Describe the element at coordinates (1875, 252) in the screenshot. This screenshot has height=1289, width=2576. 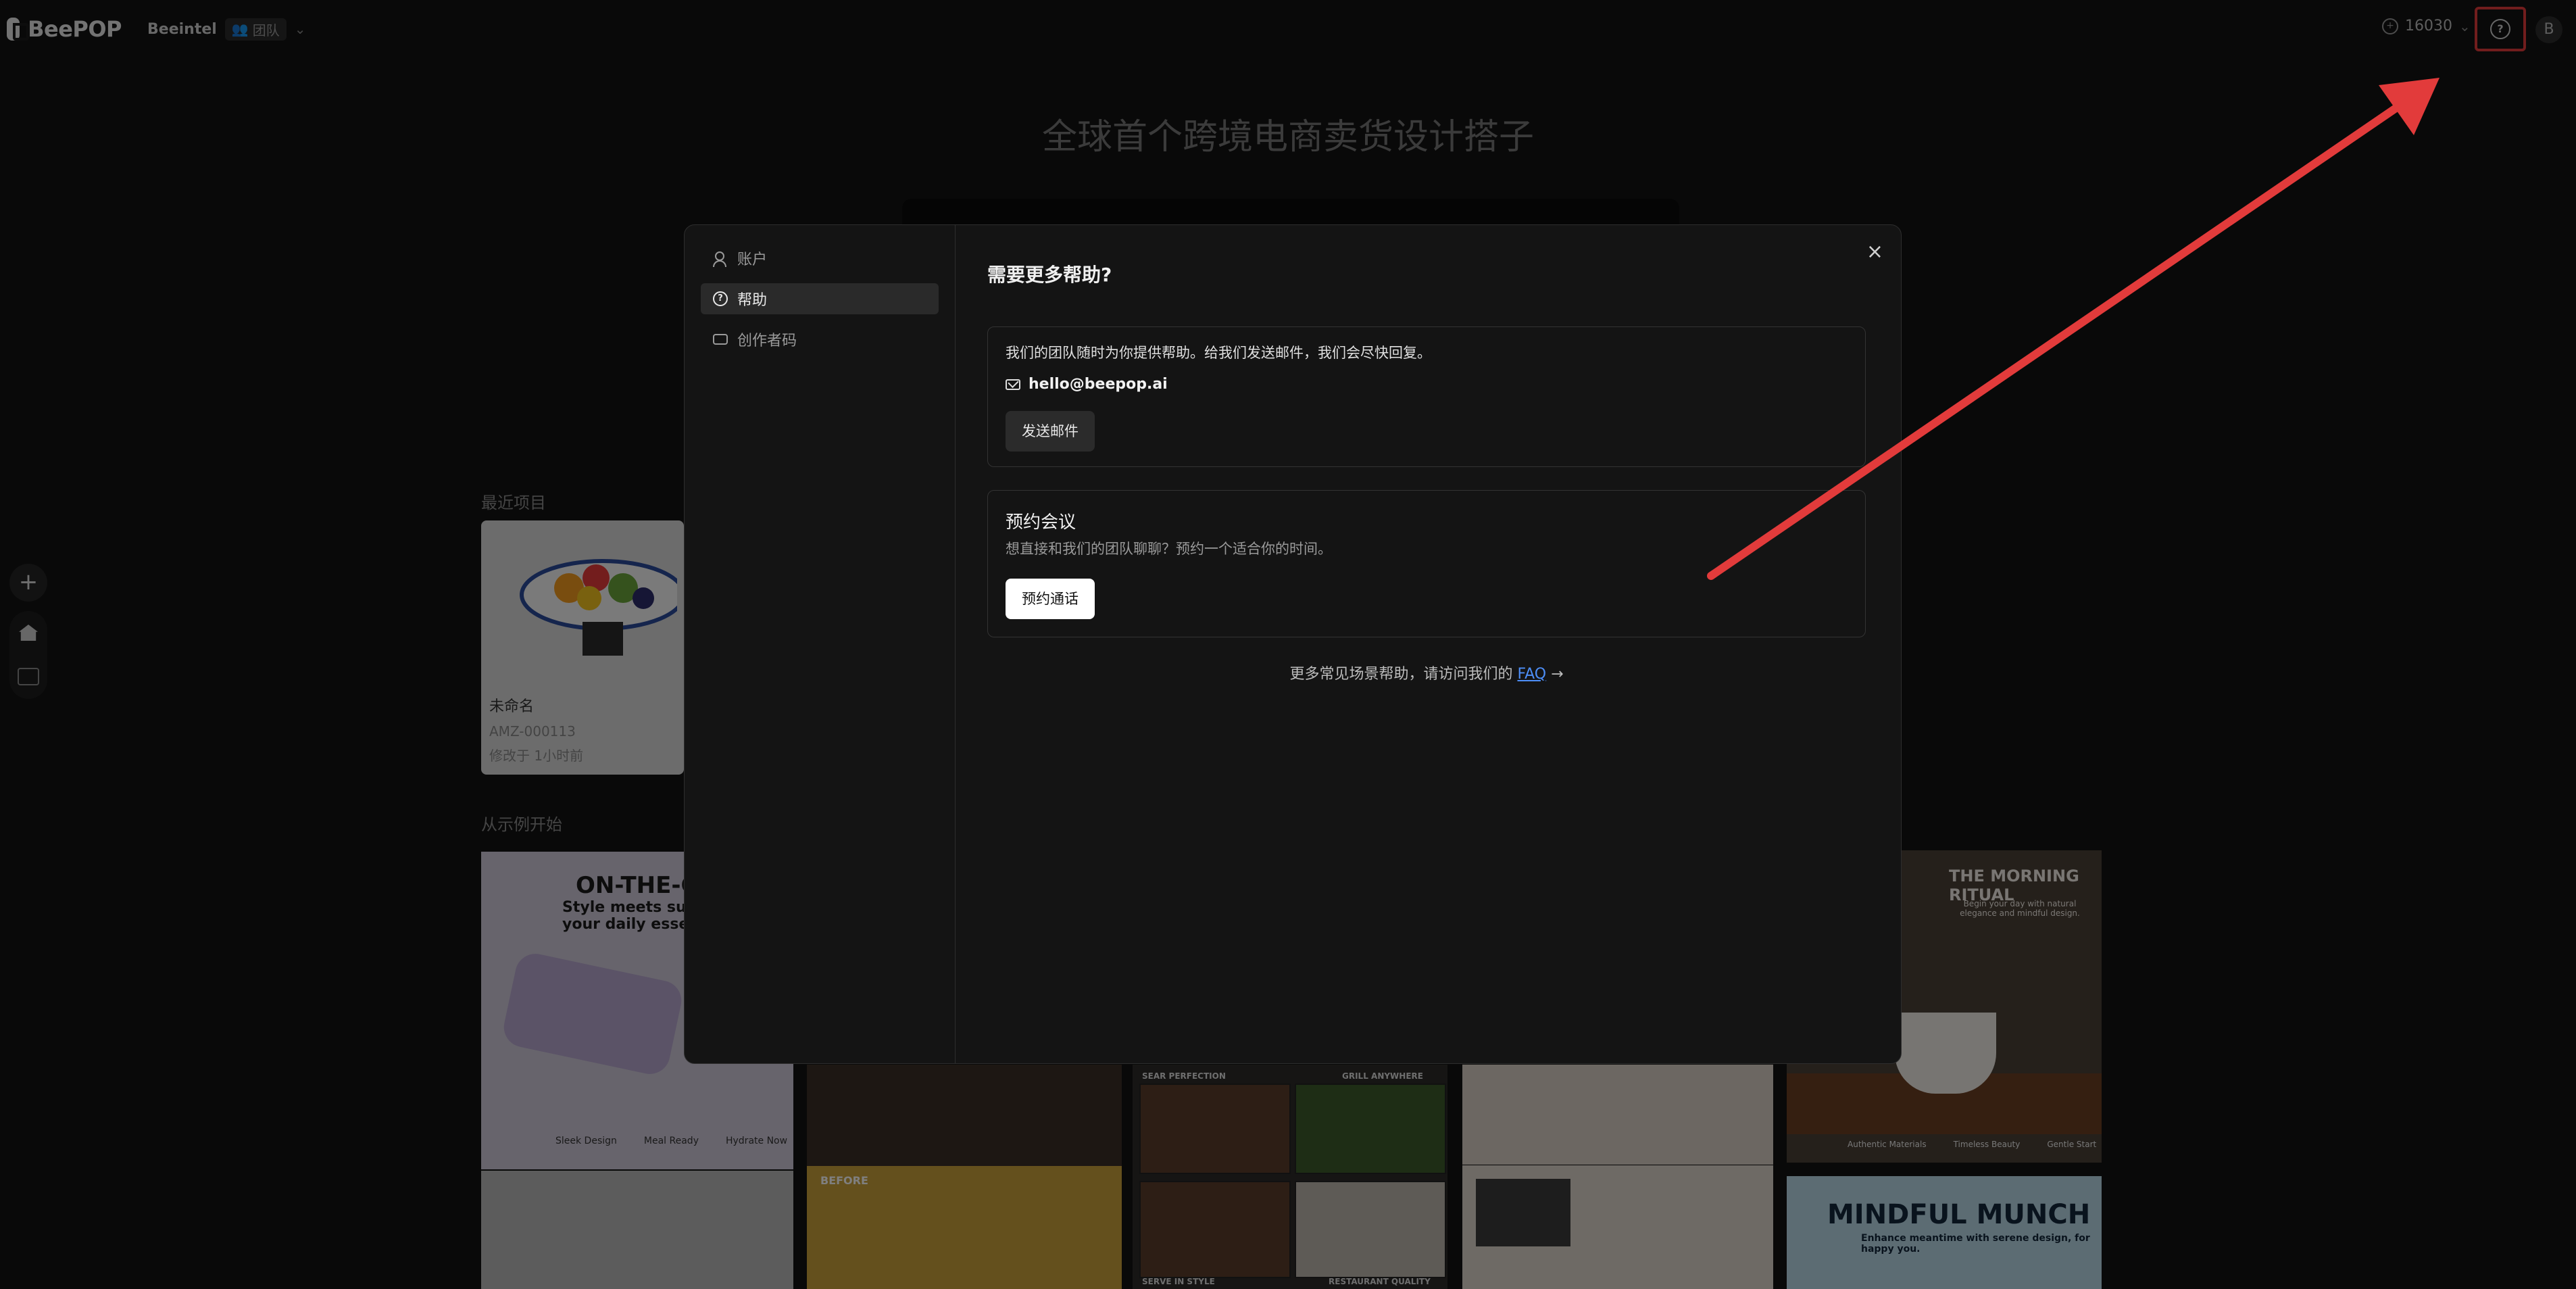
I see `close-icon: ×` at that location.